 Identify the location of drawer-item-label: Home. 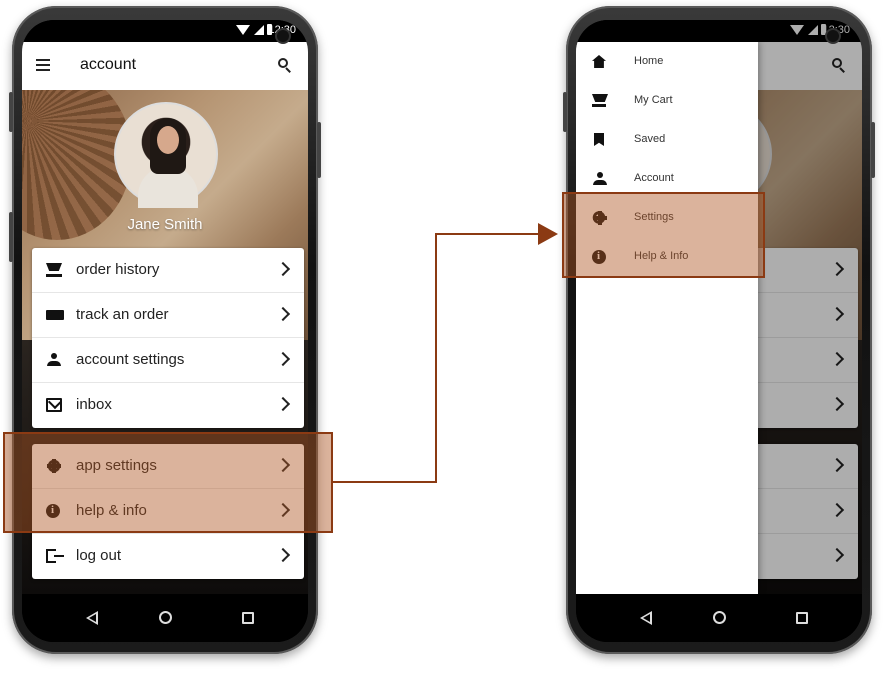
(649, 61).